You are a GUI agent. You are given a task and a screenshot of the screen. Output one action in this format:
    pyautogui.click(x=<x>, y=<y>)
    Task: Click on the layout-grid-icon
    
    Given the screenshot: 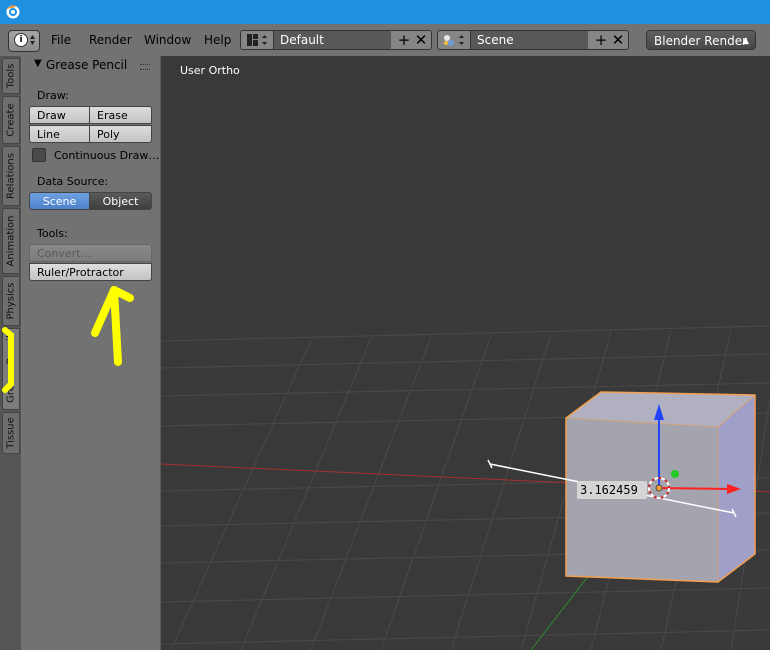 What is the action you would take?
    pyautogui.click(x=257, y=40)
    